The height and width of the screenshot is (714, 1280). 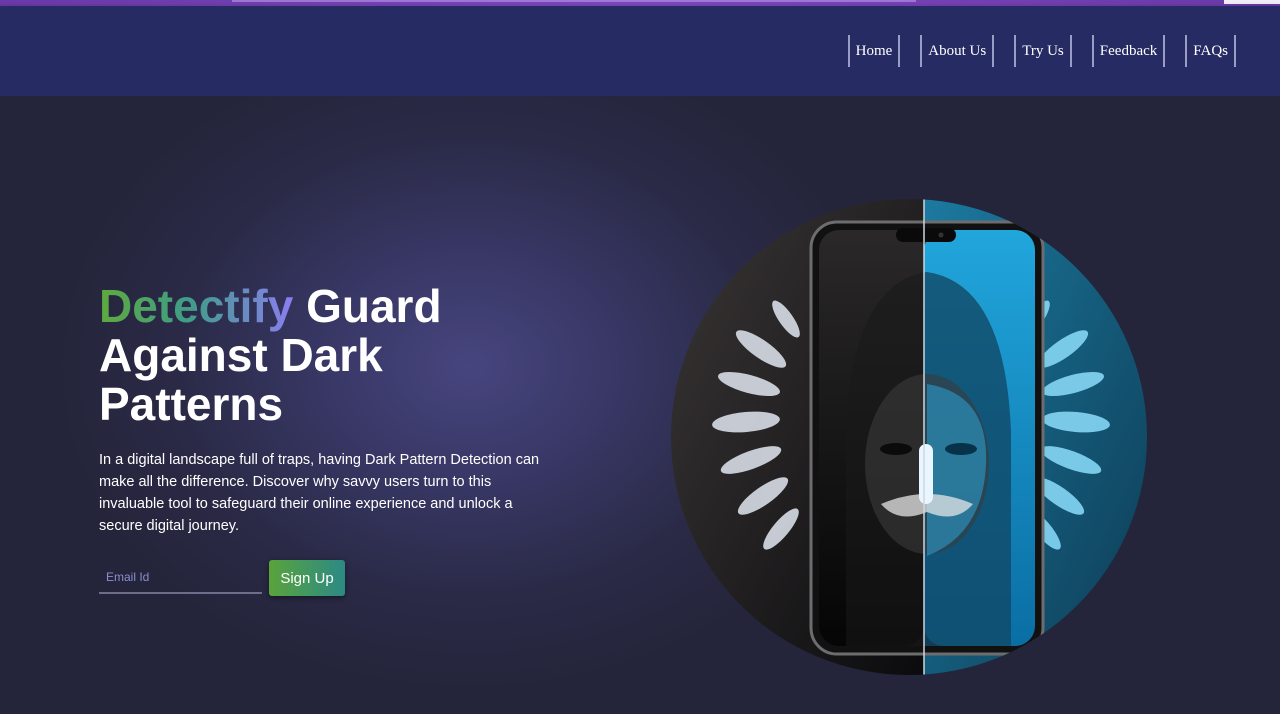 I want to click on nav-about-us: About Us, so click(x=957, y=51).